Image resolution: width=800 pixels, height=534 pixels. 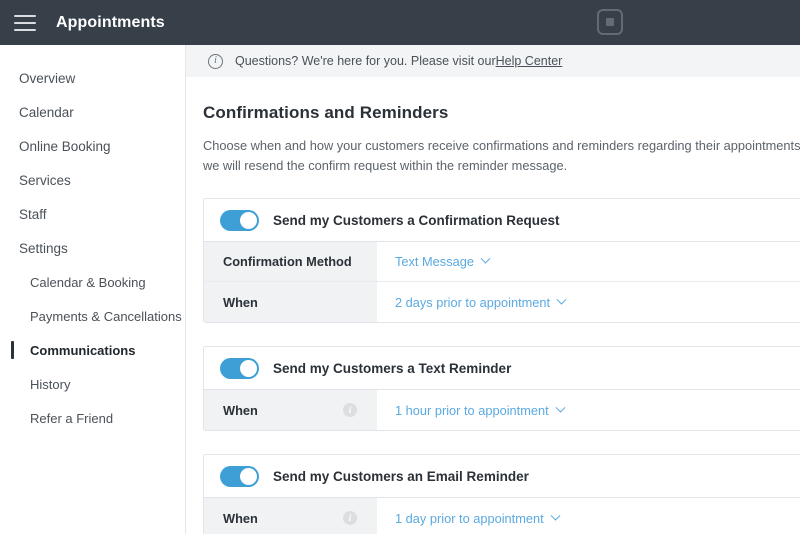 I want to click on dropdown-when: 2 days prior to appointment, so click(x=481, y=302).